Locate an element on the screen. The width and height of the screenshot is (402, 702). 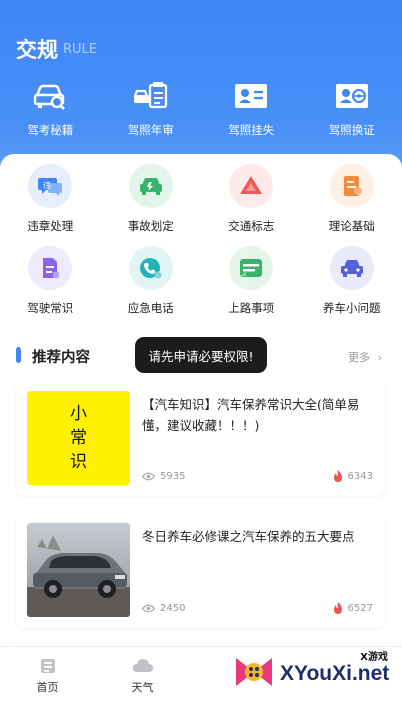
home-icon is located at coordinates (47, 666).